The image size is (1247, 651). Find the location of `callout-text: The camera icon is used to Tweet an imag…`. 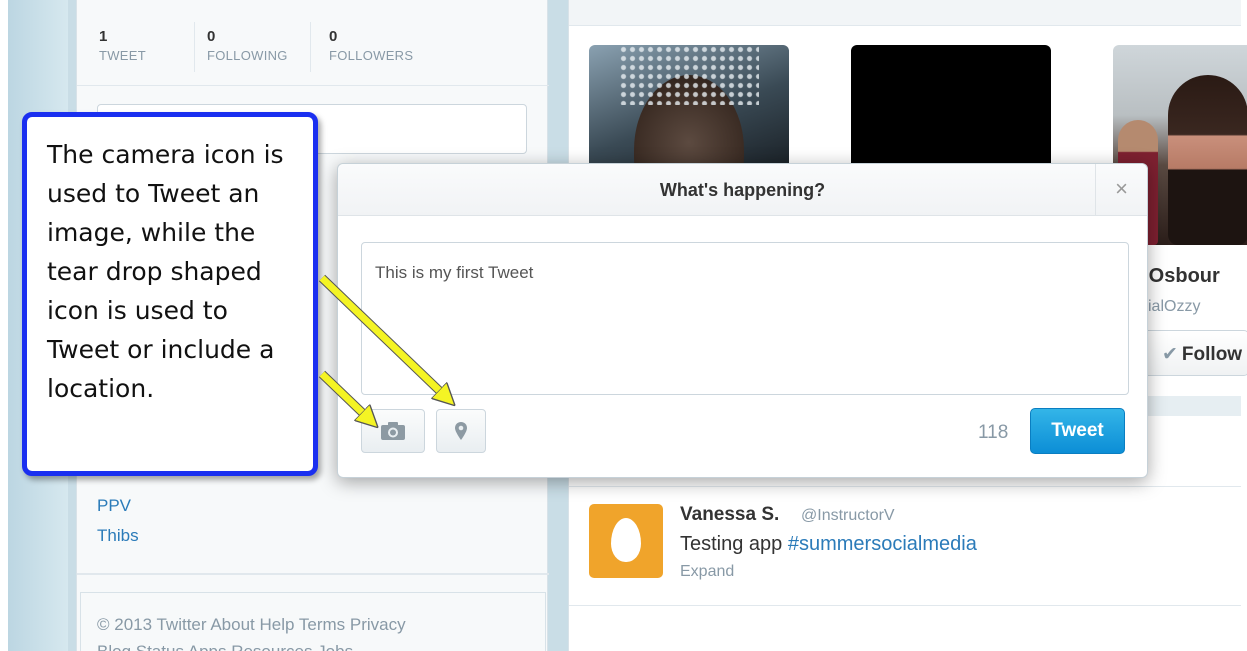

callout-text: The camera icon is used to Tweet an imag… is located at coordinates (165, 271).